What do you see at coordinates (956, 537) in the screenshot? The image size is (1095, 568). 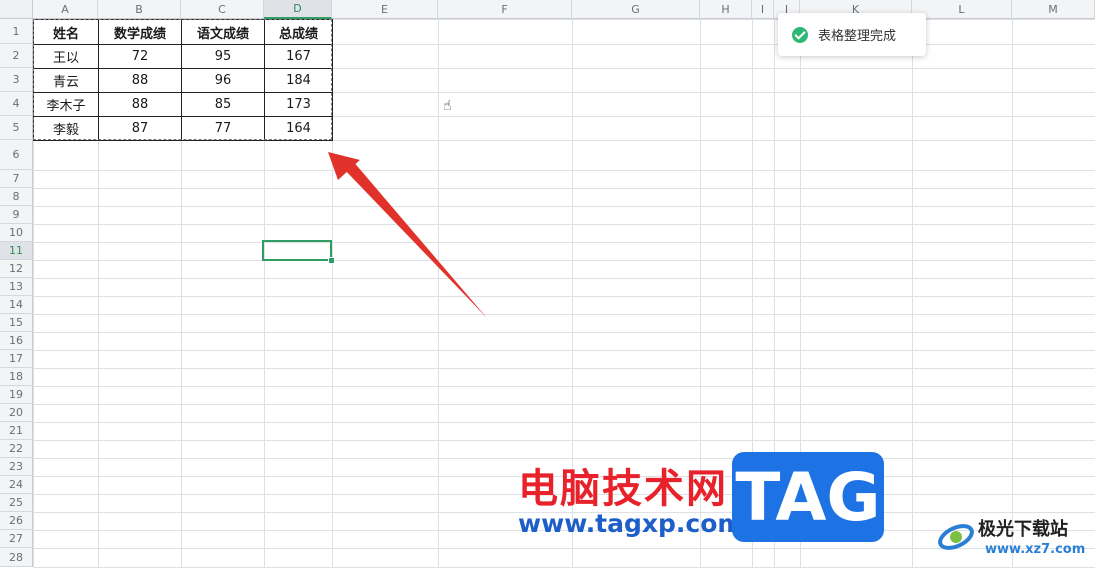 I see `xz7-logo-icon` at bounding box center [956, 537].